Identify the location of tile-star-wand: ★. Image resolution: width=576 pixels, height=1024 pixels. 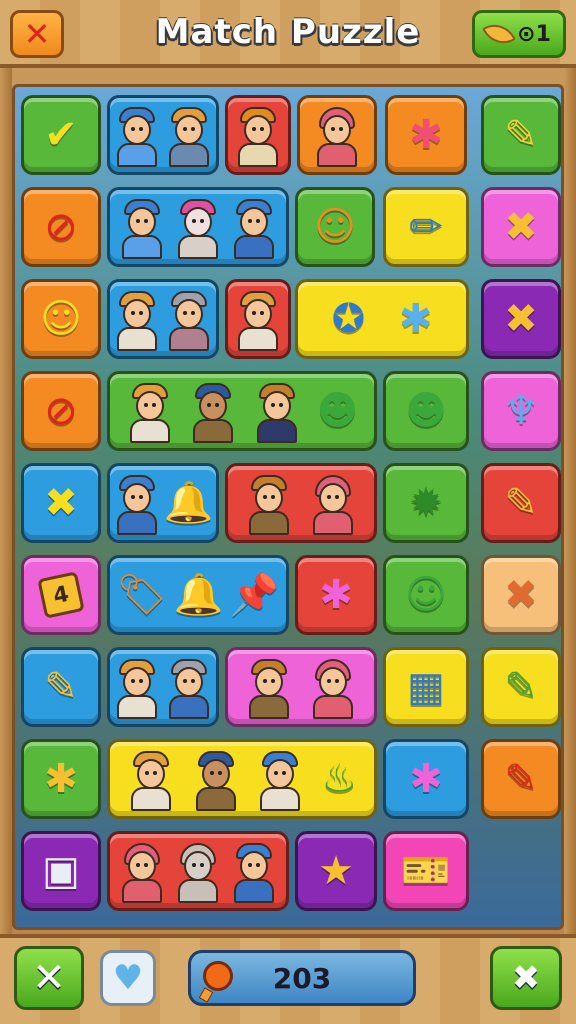
(336, 871).